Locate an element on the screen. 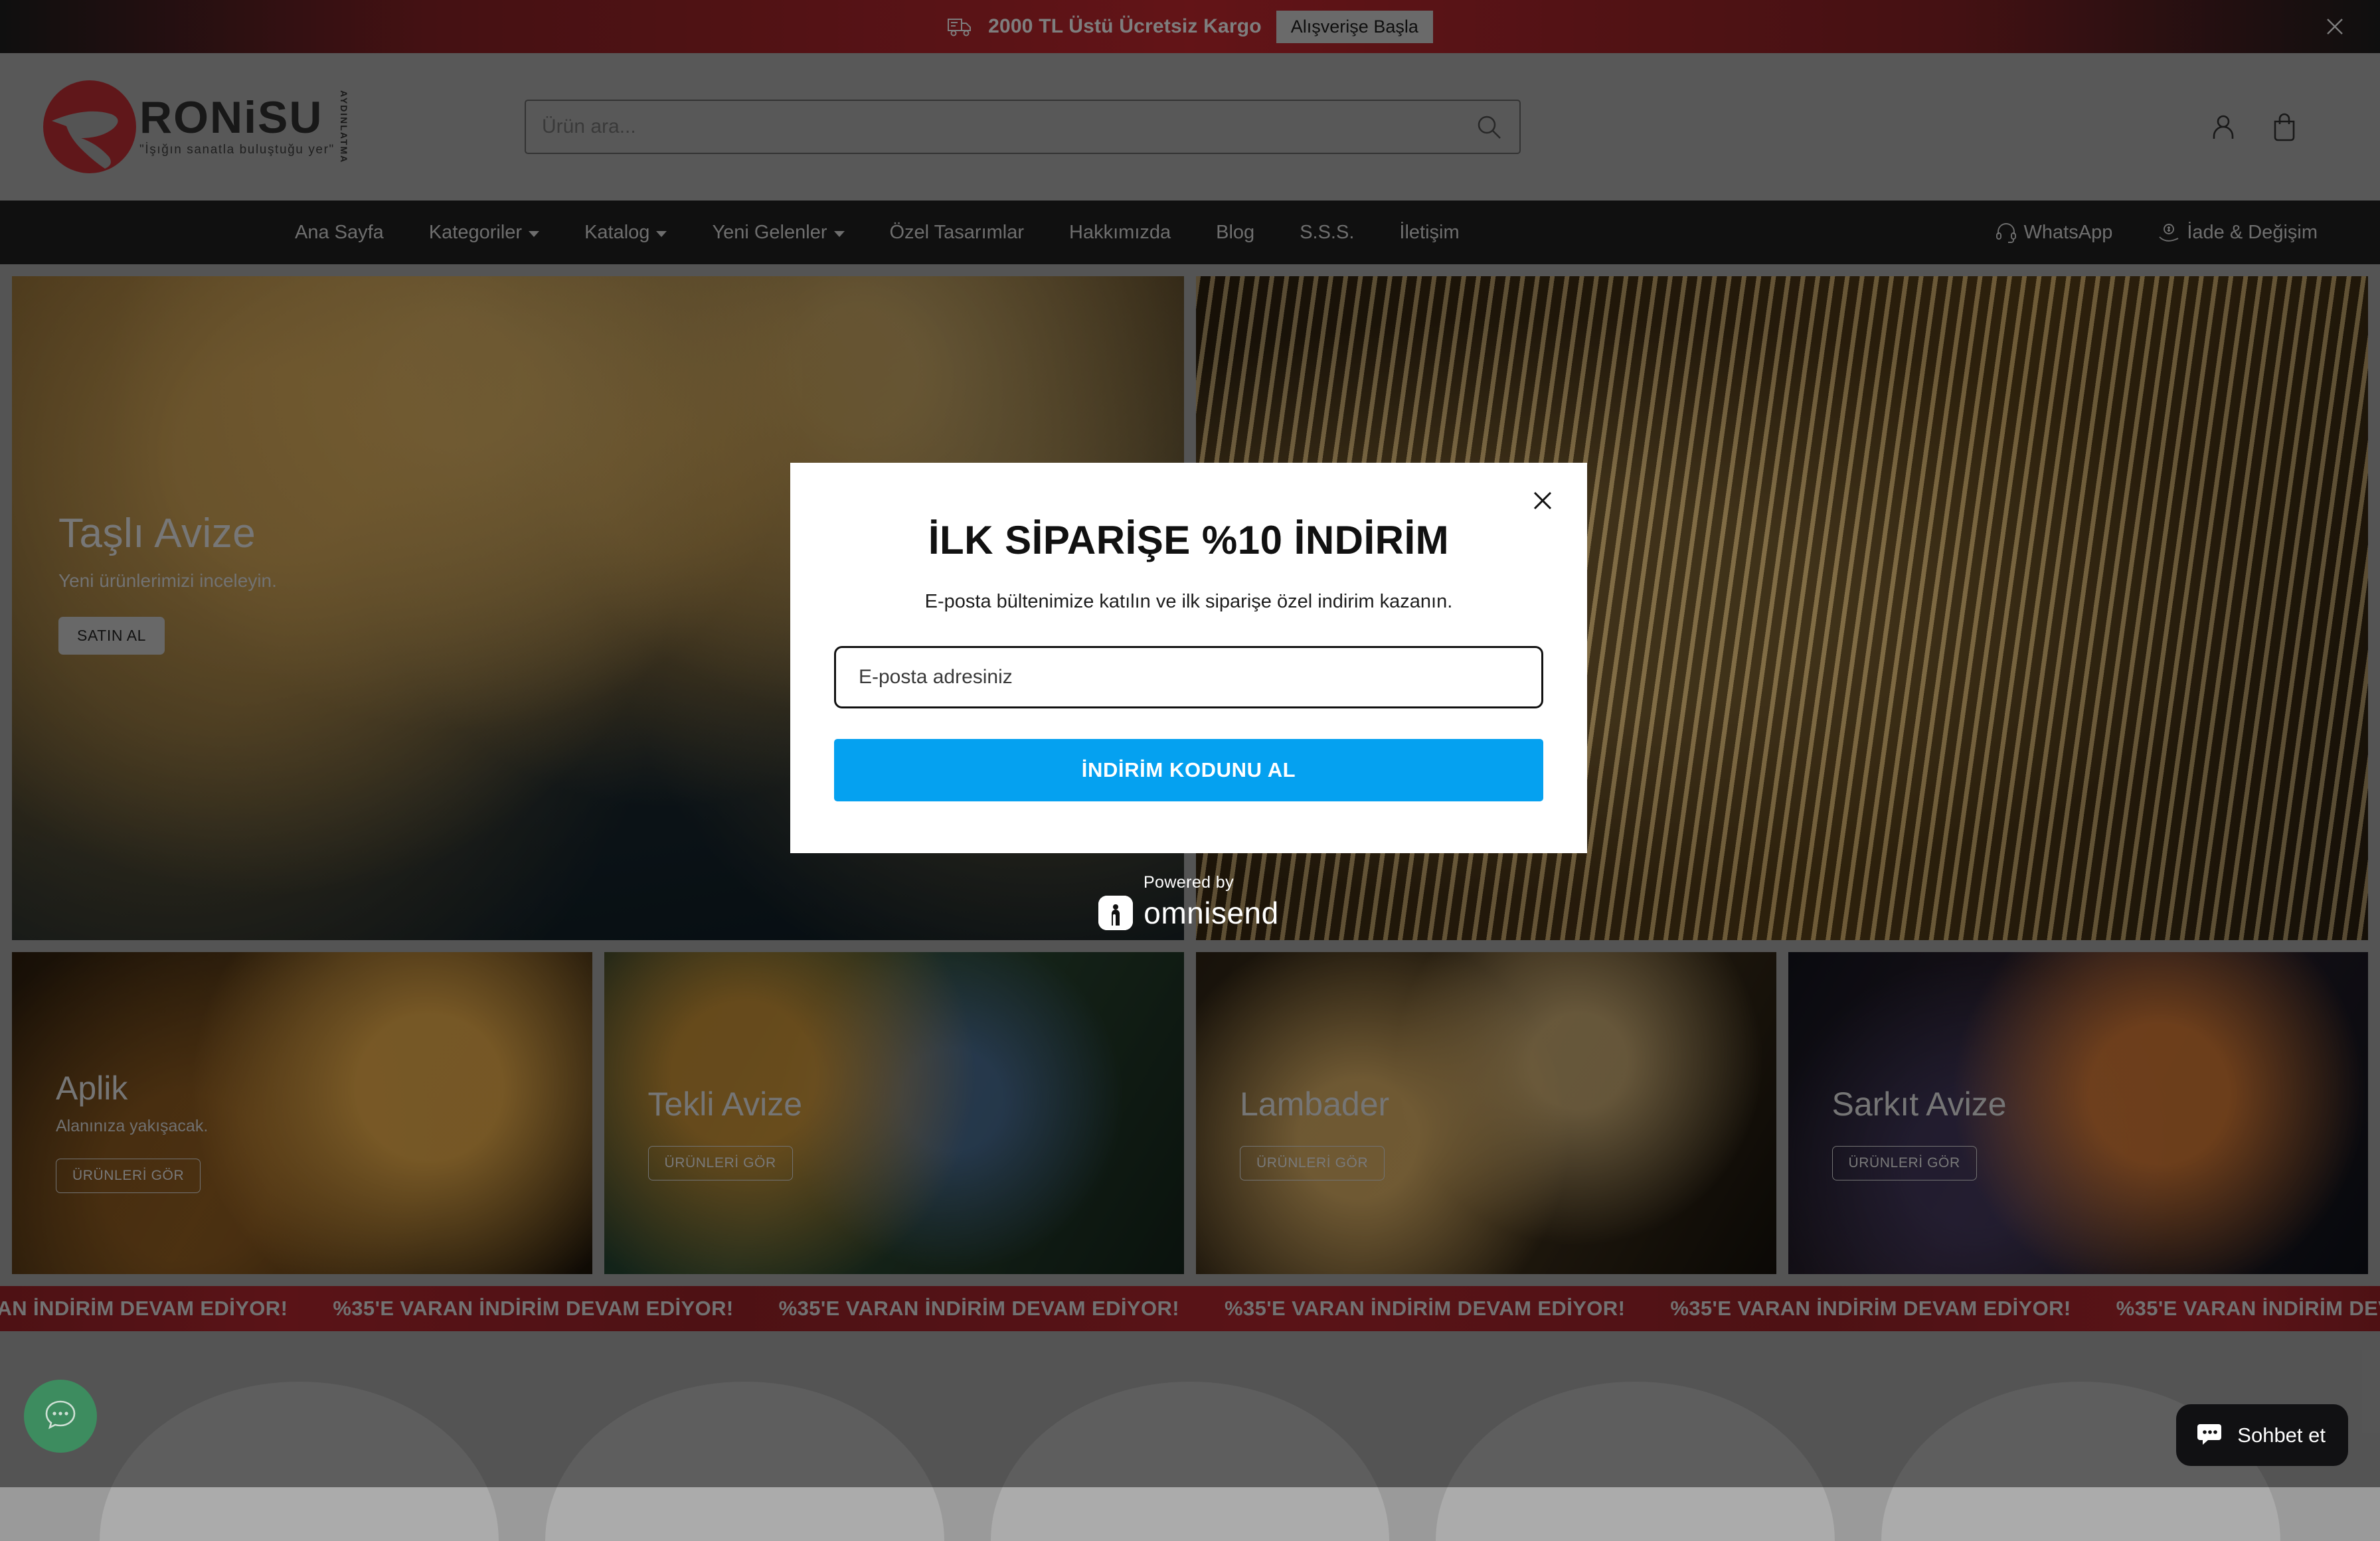 This screenshot has width=2380, height=1541. get-discount-code-button: İNDİRİM KODUNU AL is located at coordinates (1188, 770).